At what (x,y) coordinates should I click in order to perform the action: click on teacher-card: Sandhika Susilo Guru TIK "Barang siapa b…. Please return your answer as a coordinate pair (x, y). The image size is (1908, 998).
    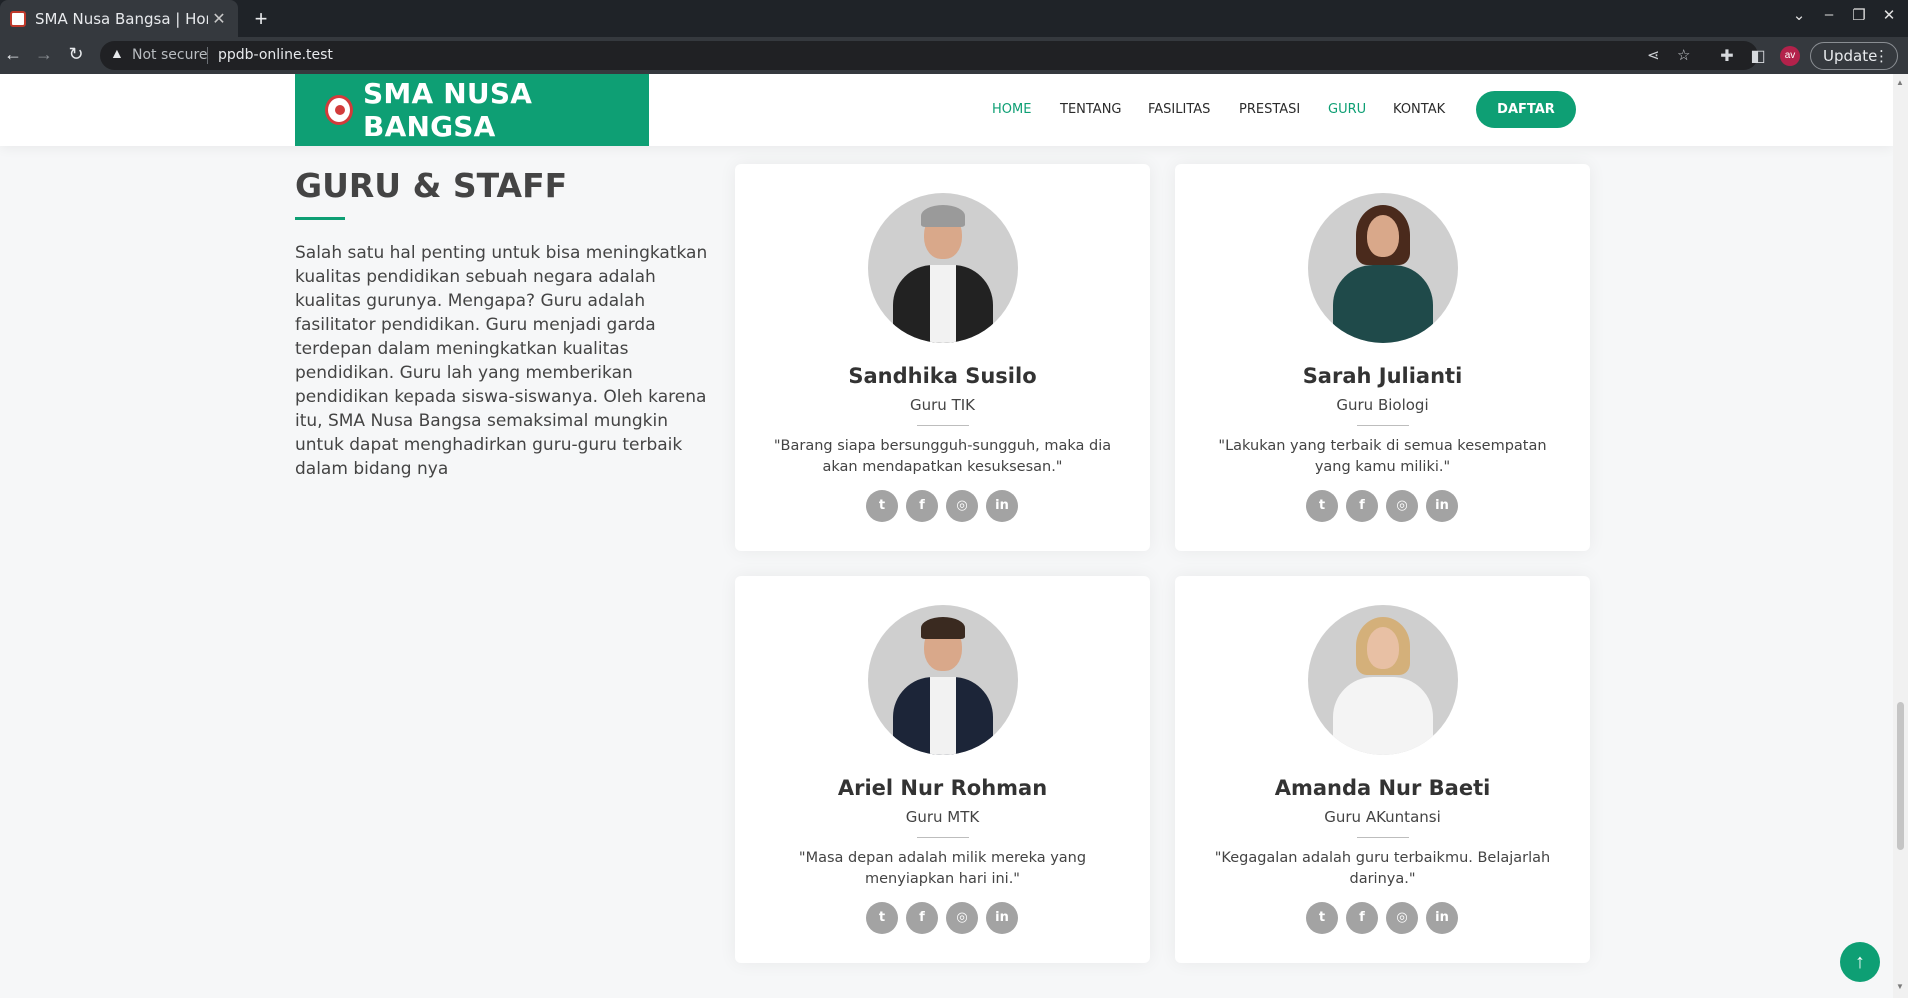
    Looking at the image, I should click on (942, 357).